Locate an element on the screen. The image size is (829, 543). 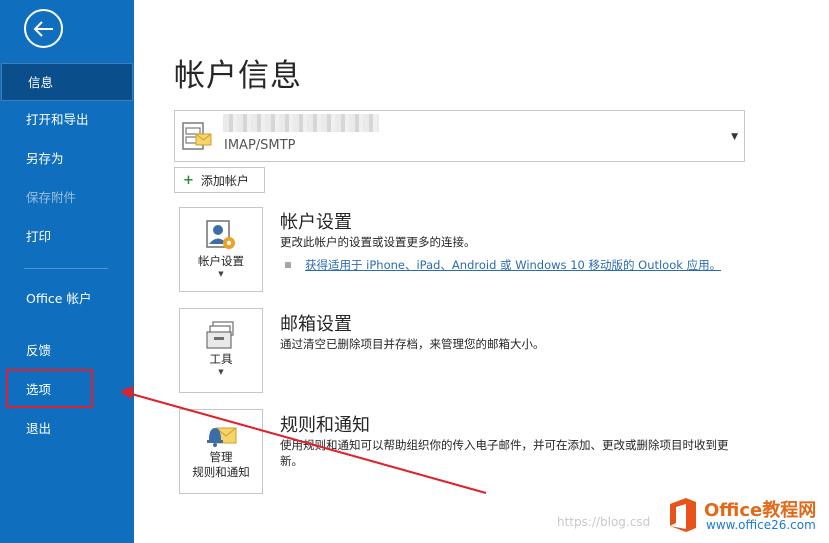
account-settings-button: 帐户设置 ▼ is located at coordinates (221, 249).